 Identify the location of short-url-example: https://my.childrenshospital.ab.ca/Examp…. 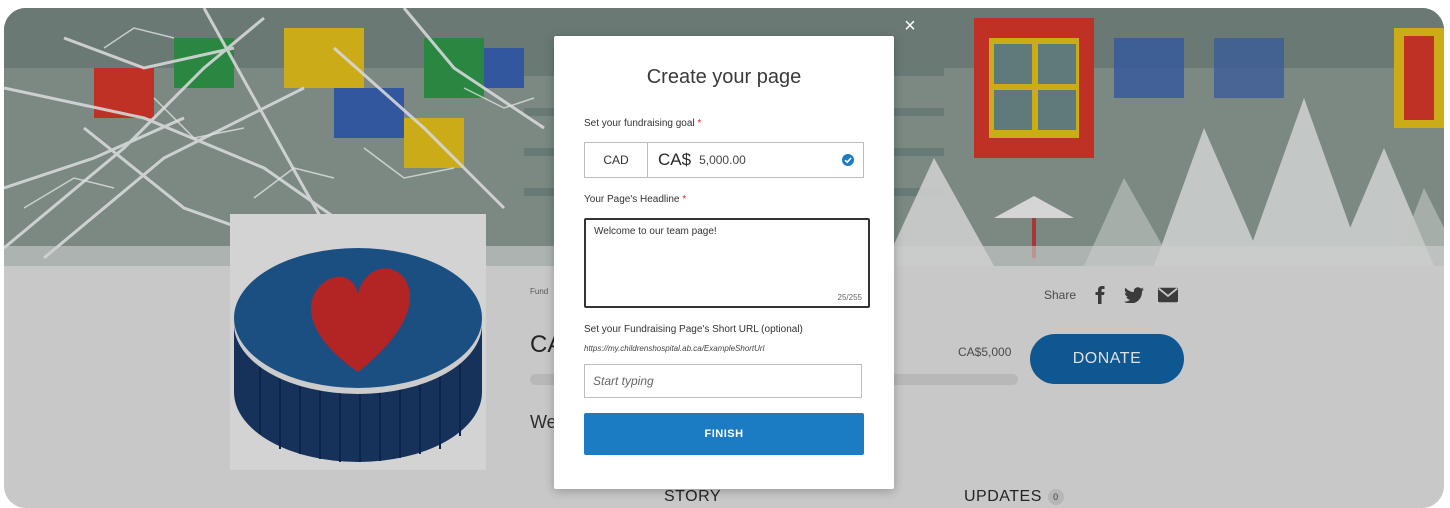
(674, 348).